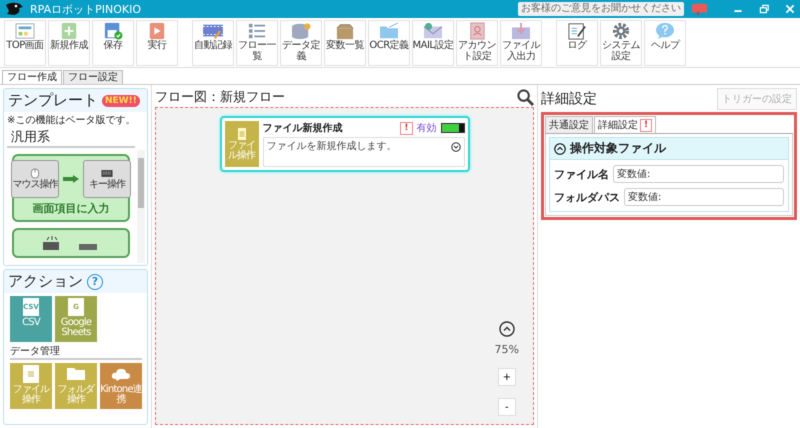 This screenshot has width=800, height=428. What do you see at coordinates (53, 100) in the screenshot?
I see `panel-title: テンプレート` at bounding box center [53, 100].